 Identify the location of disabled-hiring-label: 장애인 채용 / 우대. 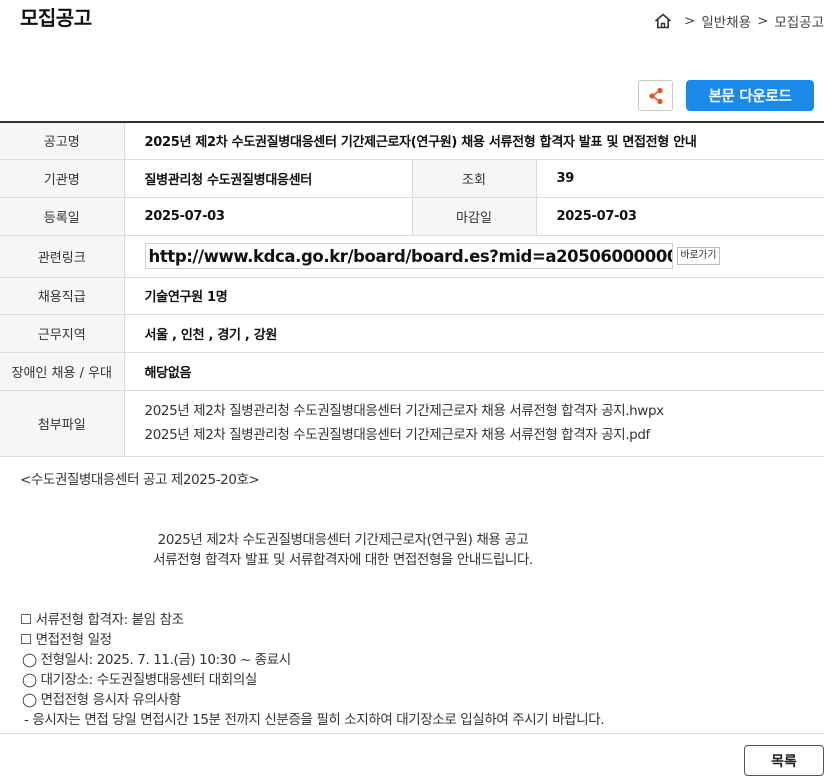
(62, 371).